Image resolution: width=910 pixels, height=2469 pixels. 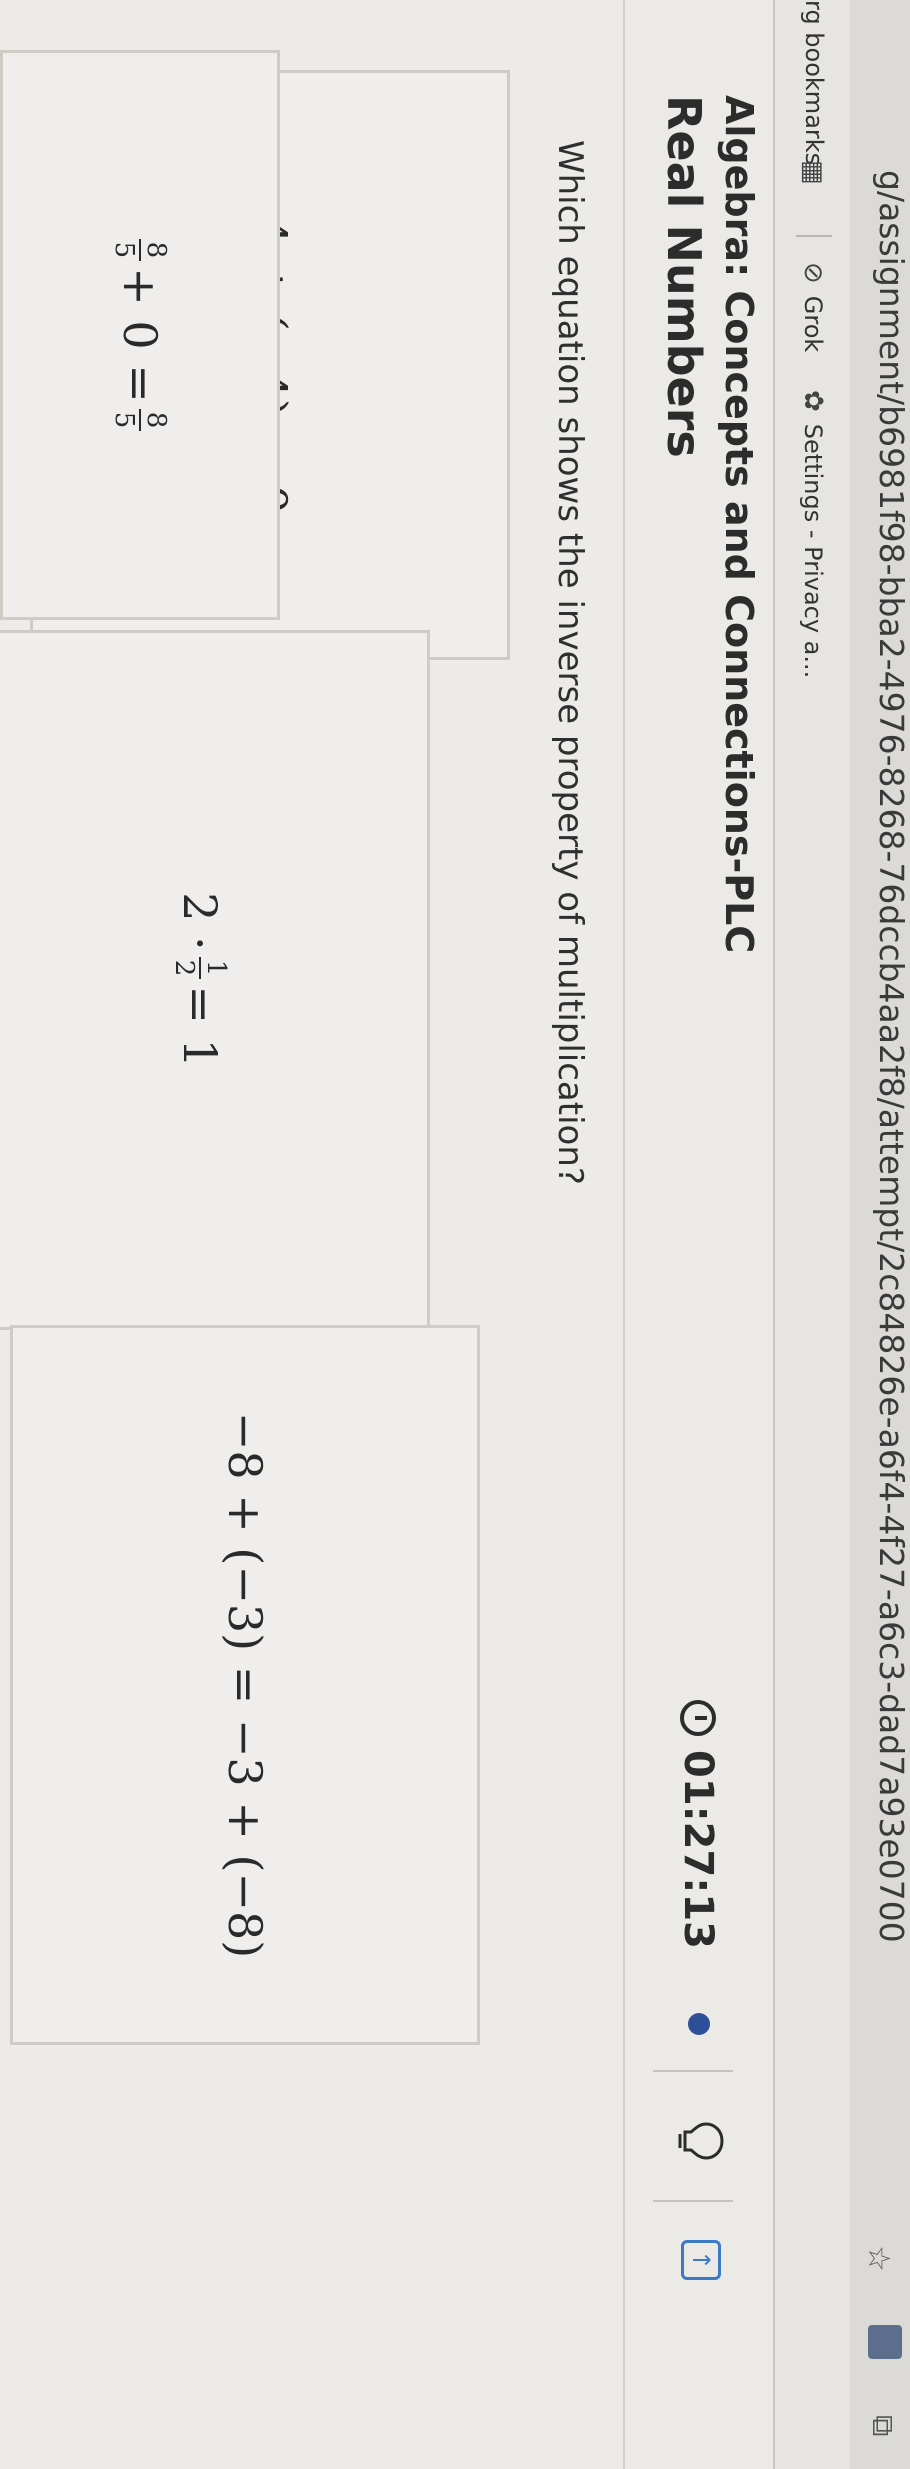 I want to click on tool-icon: ↑, so click(x=701, y=2260).